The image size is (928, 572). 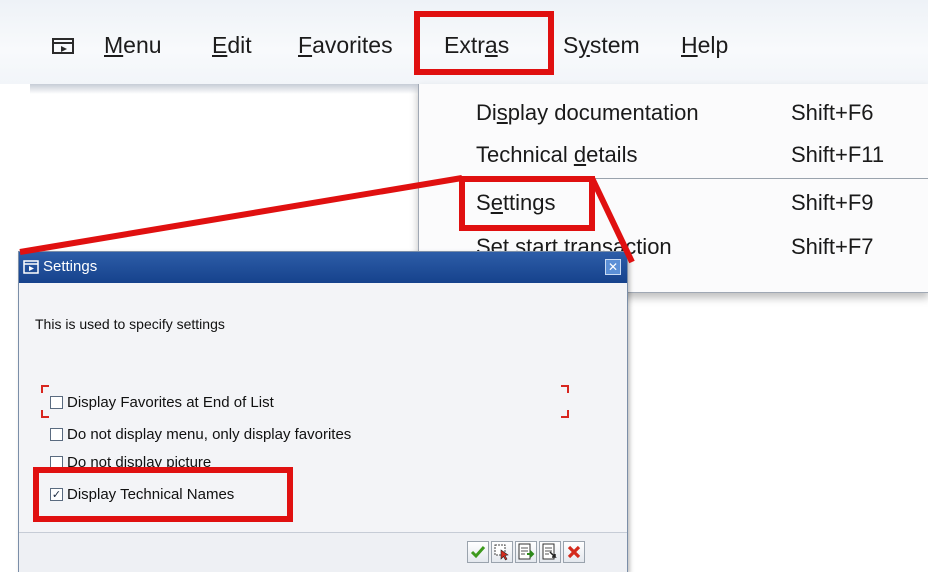 I want to click on cancel-button, so click(x=574, y=552).